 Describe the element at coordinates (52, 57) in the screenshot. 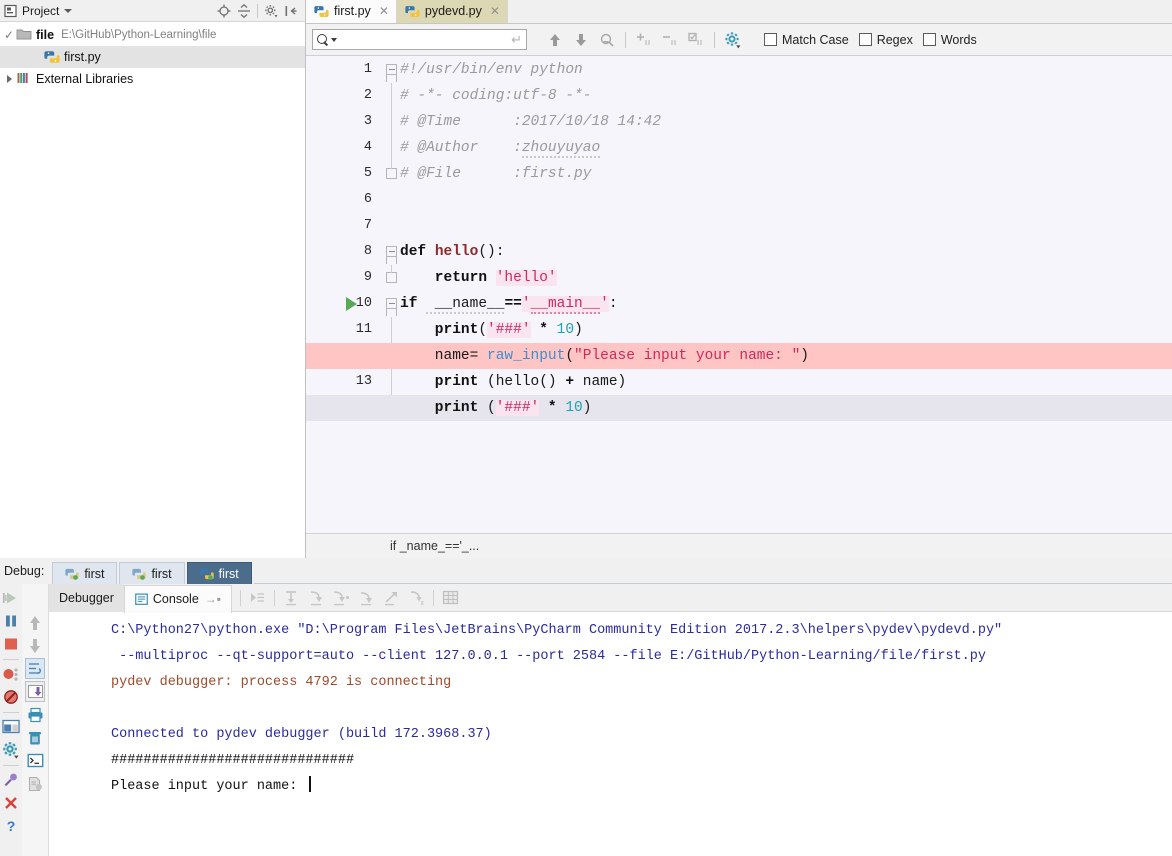

I see `python-file-icon` at that location.